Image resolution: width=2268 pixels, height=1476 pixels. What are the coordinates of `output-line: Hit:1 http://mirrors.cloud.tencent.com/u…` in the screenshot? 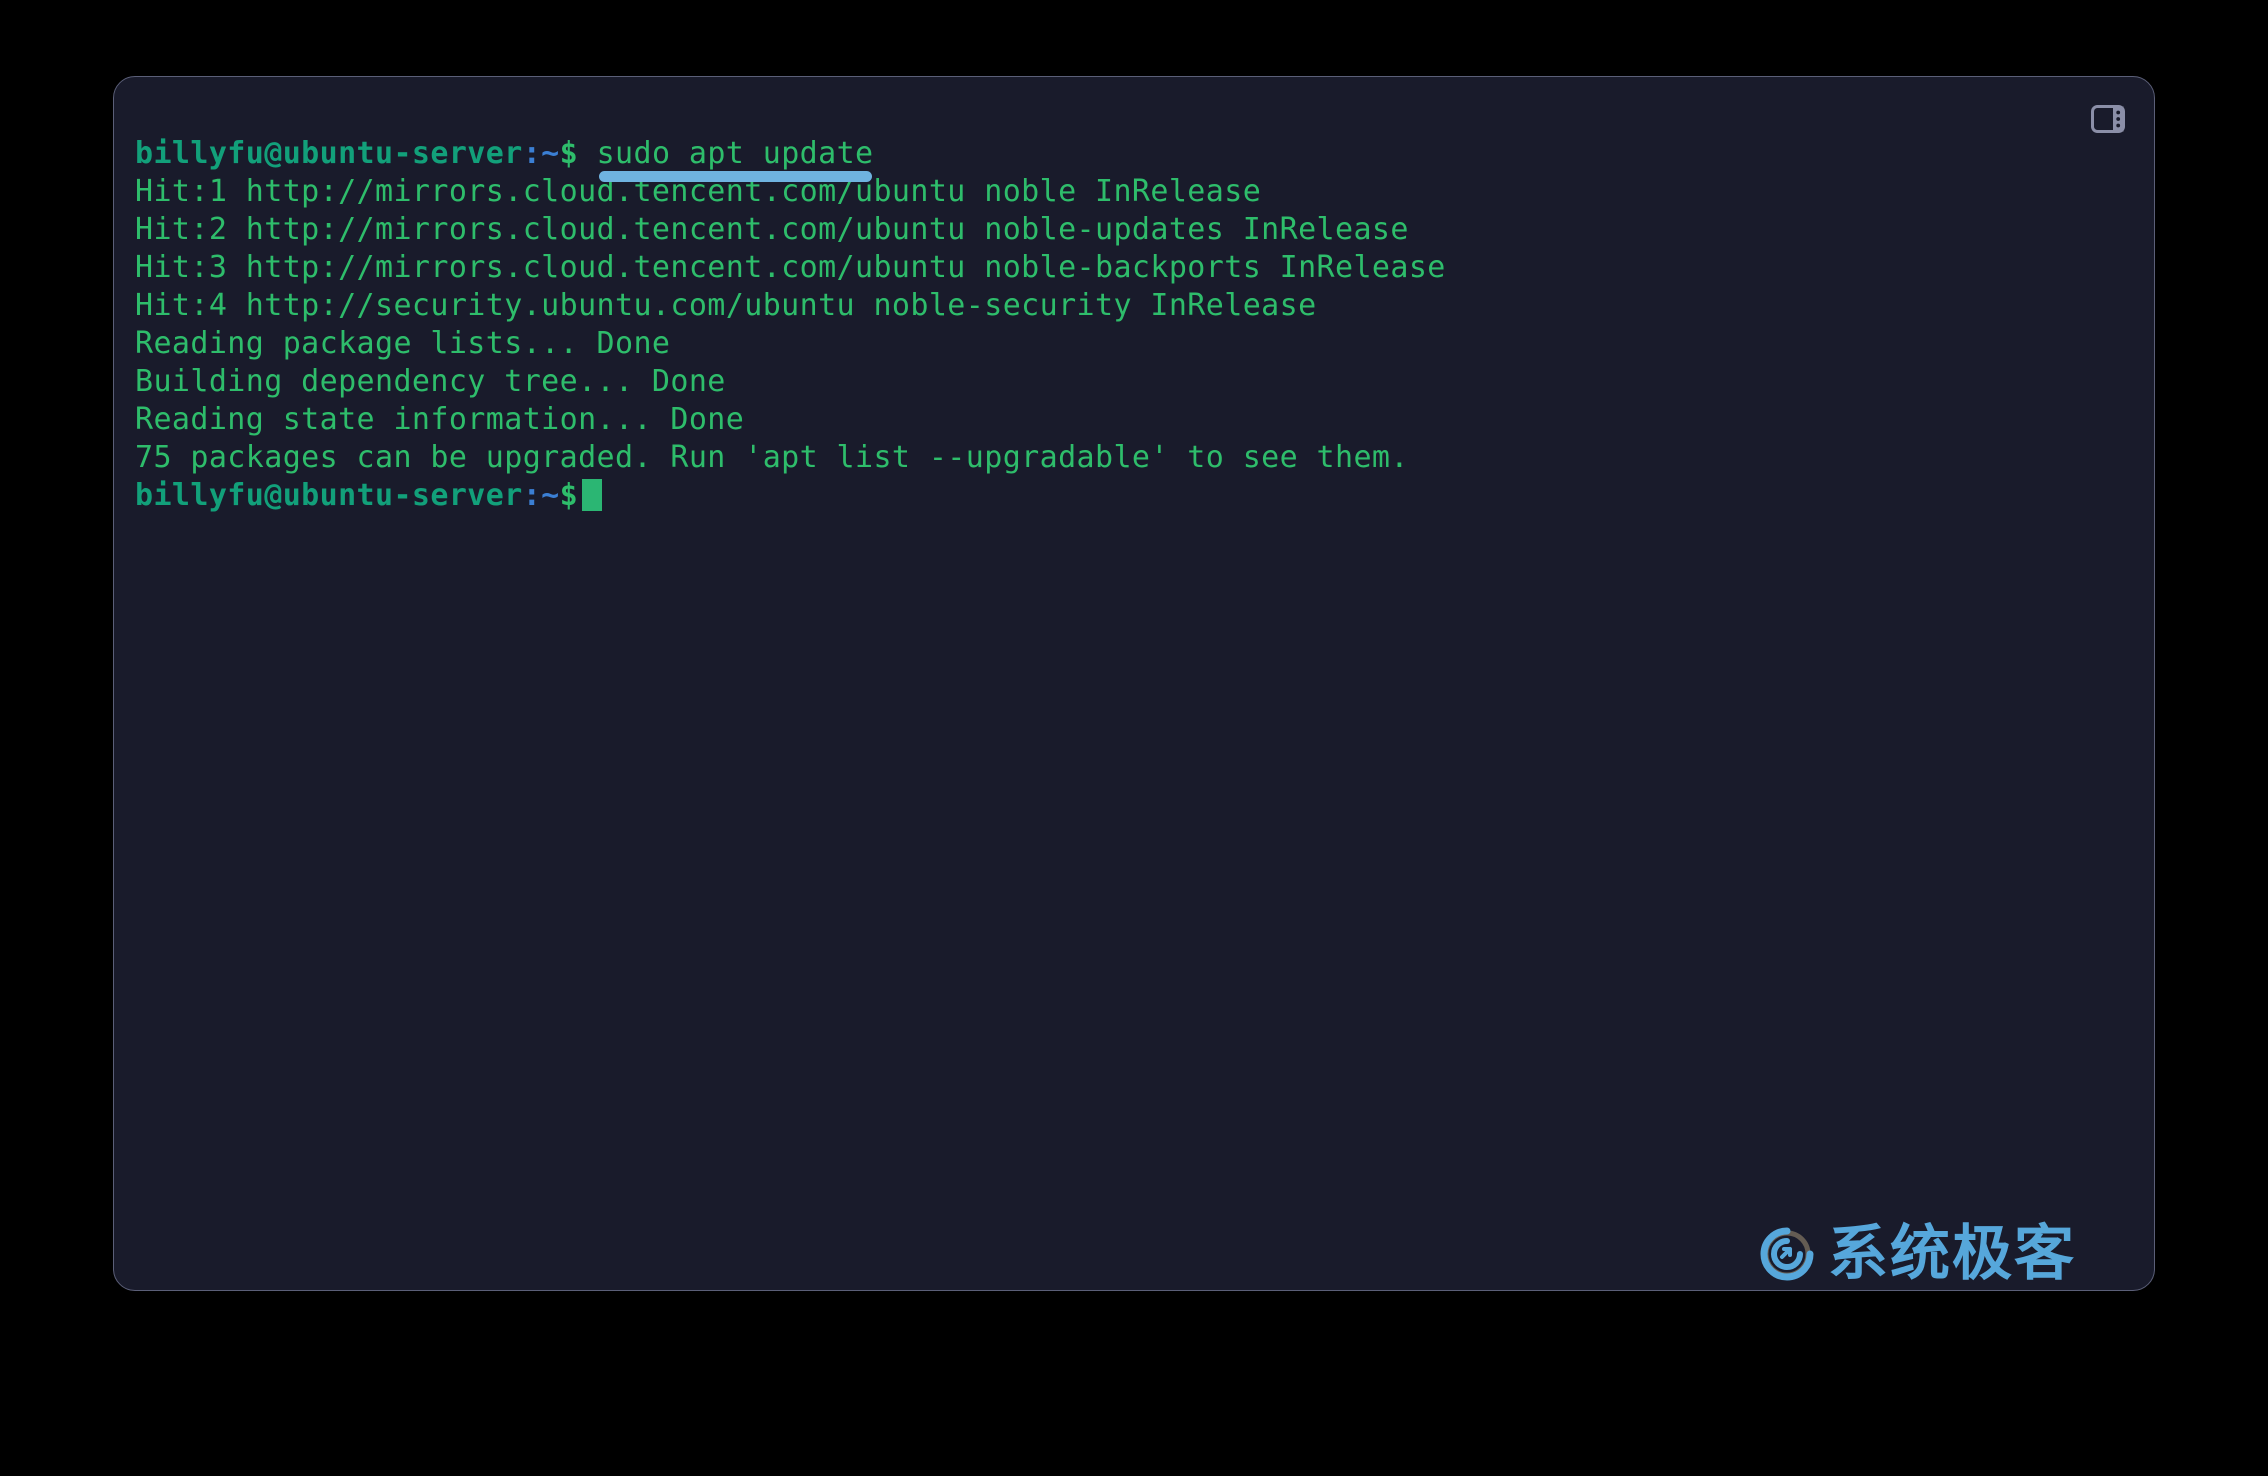 It's located at (698, 191).